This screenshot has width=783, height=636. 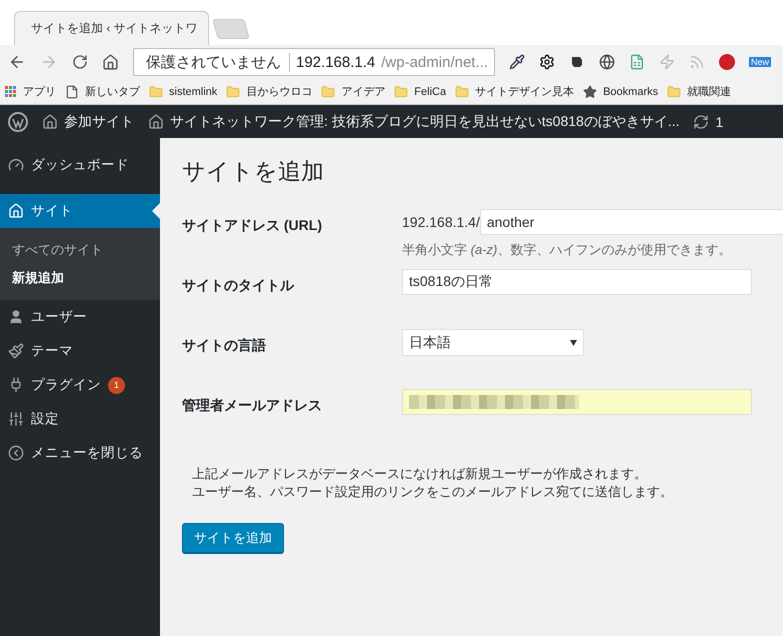 What do you see at coordinates (80, 317) in the screenshot?
I see `sidebar-item: ユーザー` at bounding box center [80, 317].